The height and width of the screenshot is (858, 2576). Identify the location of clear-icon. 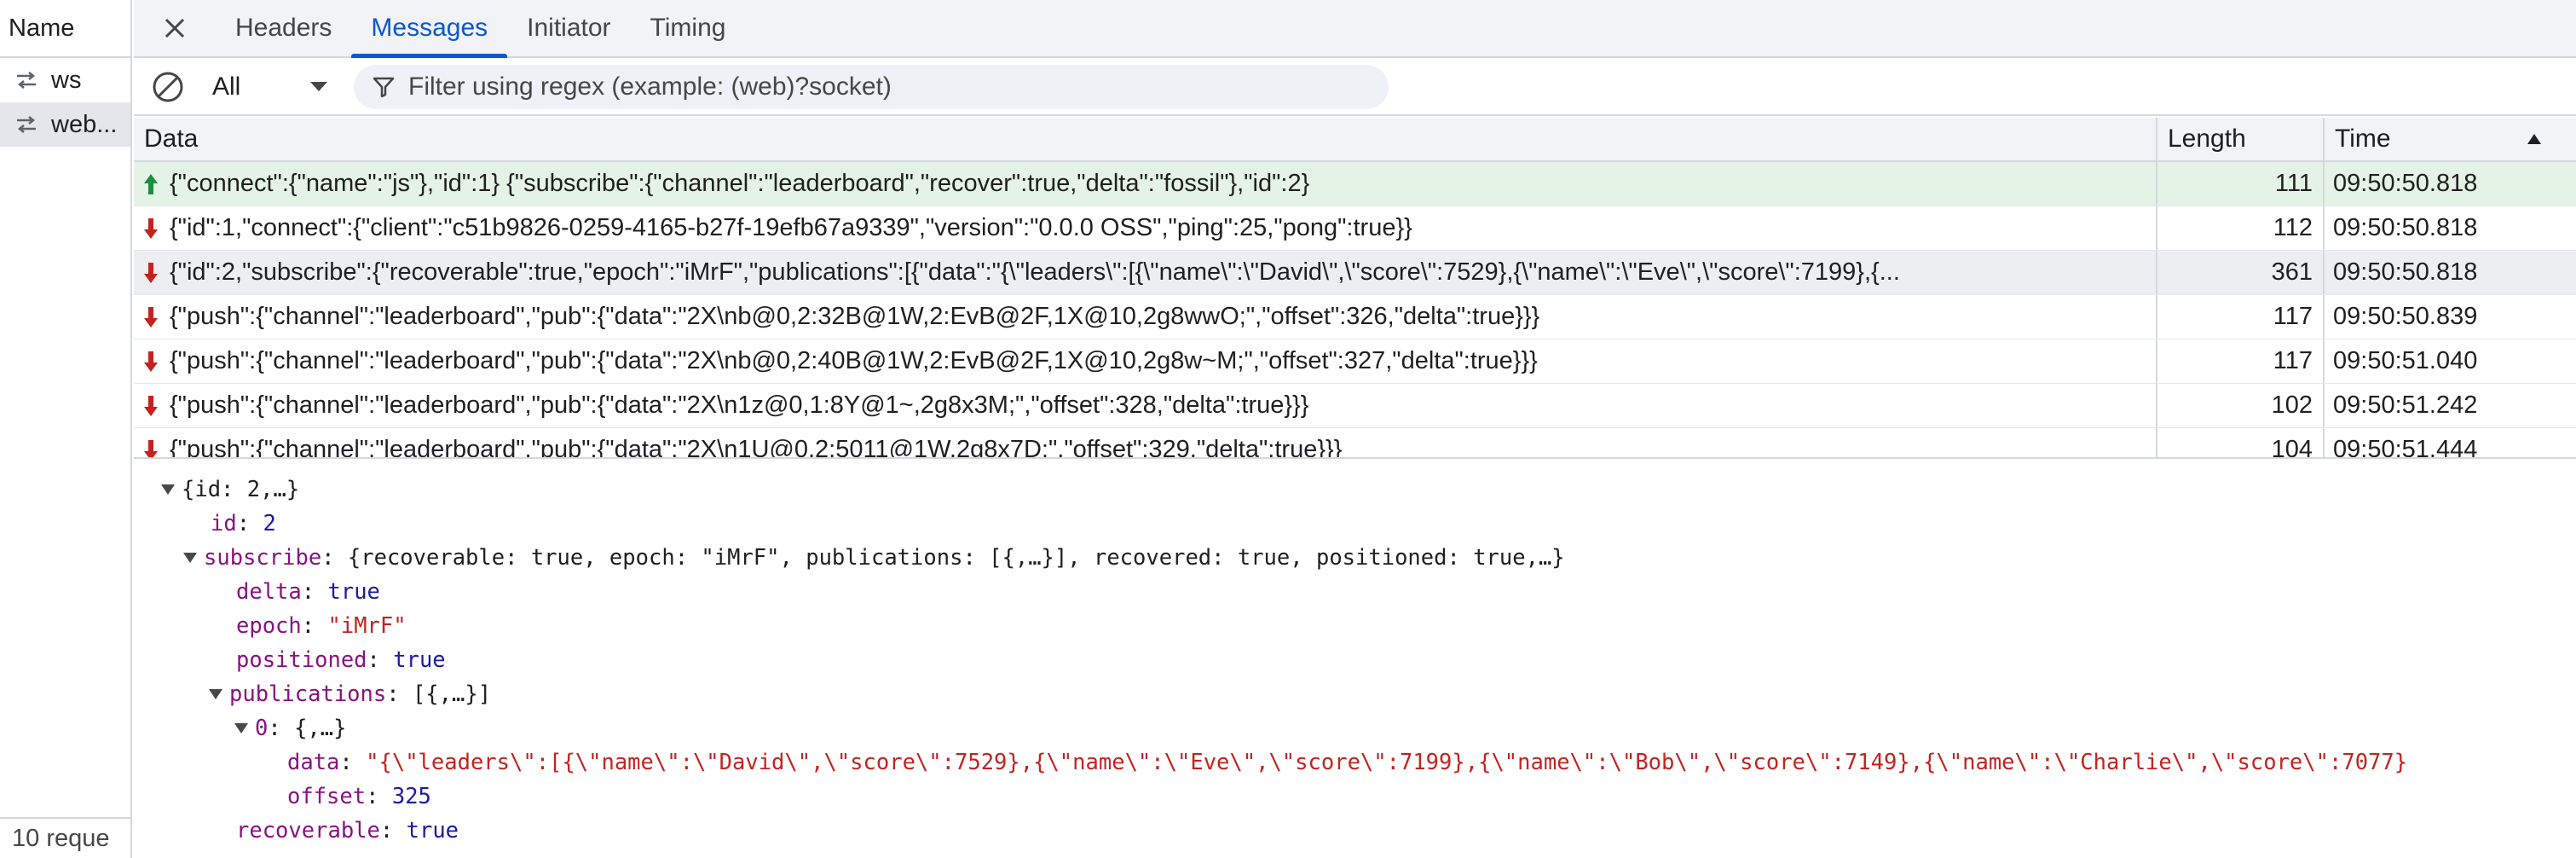
(168, 87).